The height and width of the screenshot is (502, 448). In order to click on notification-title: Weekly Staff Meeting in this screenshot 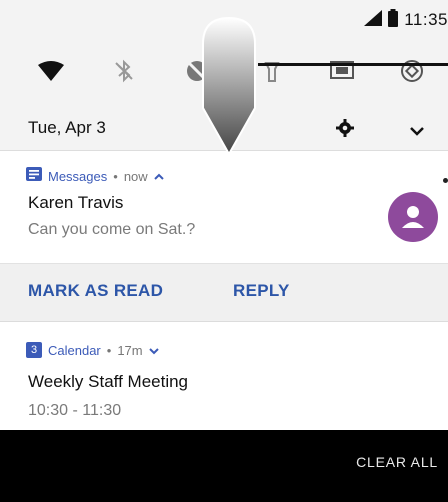, I will do `click(108, 381)`.